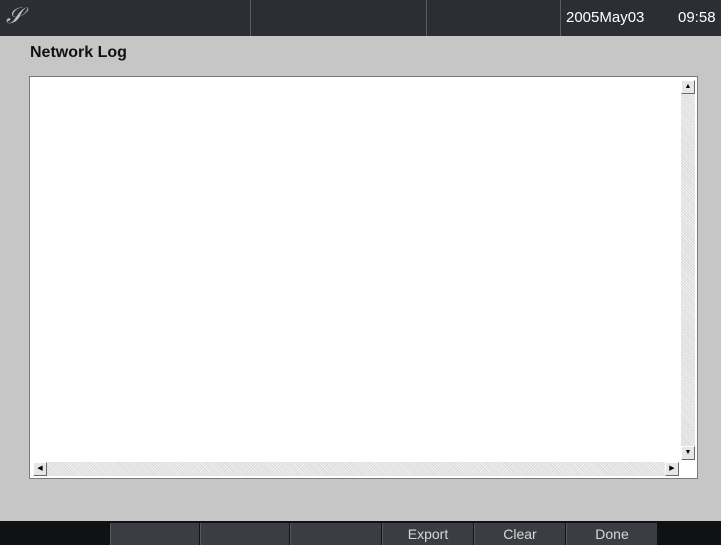 This screenshot has height=545, width=721. What do you see at coordinates (611, 534) in the screenshot?
I see `done-button: Done` at bounding box center [611, 534].